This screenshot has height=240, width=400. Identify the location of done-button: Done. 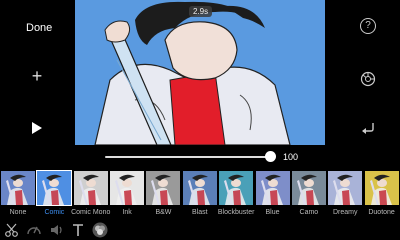
(39, 28).